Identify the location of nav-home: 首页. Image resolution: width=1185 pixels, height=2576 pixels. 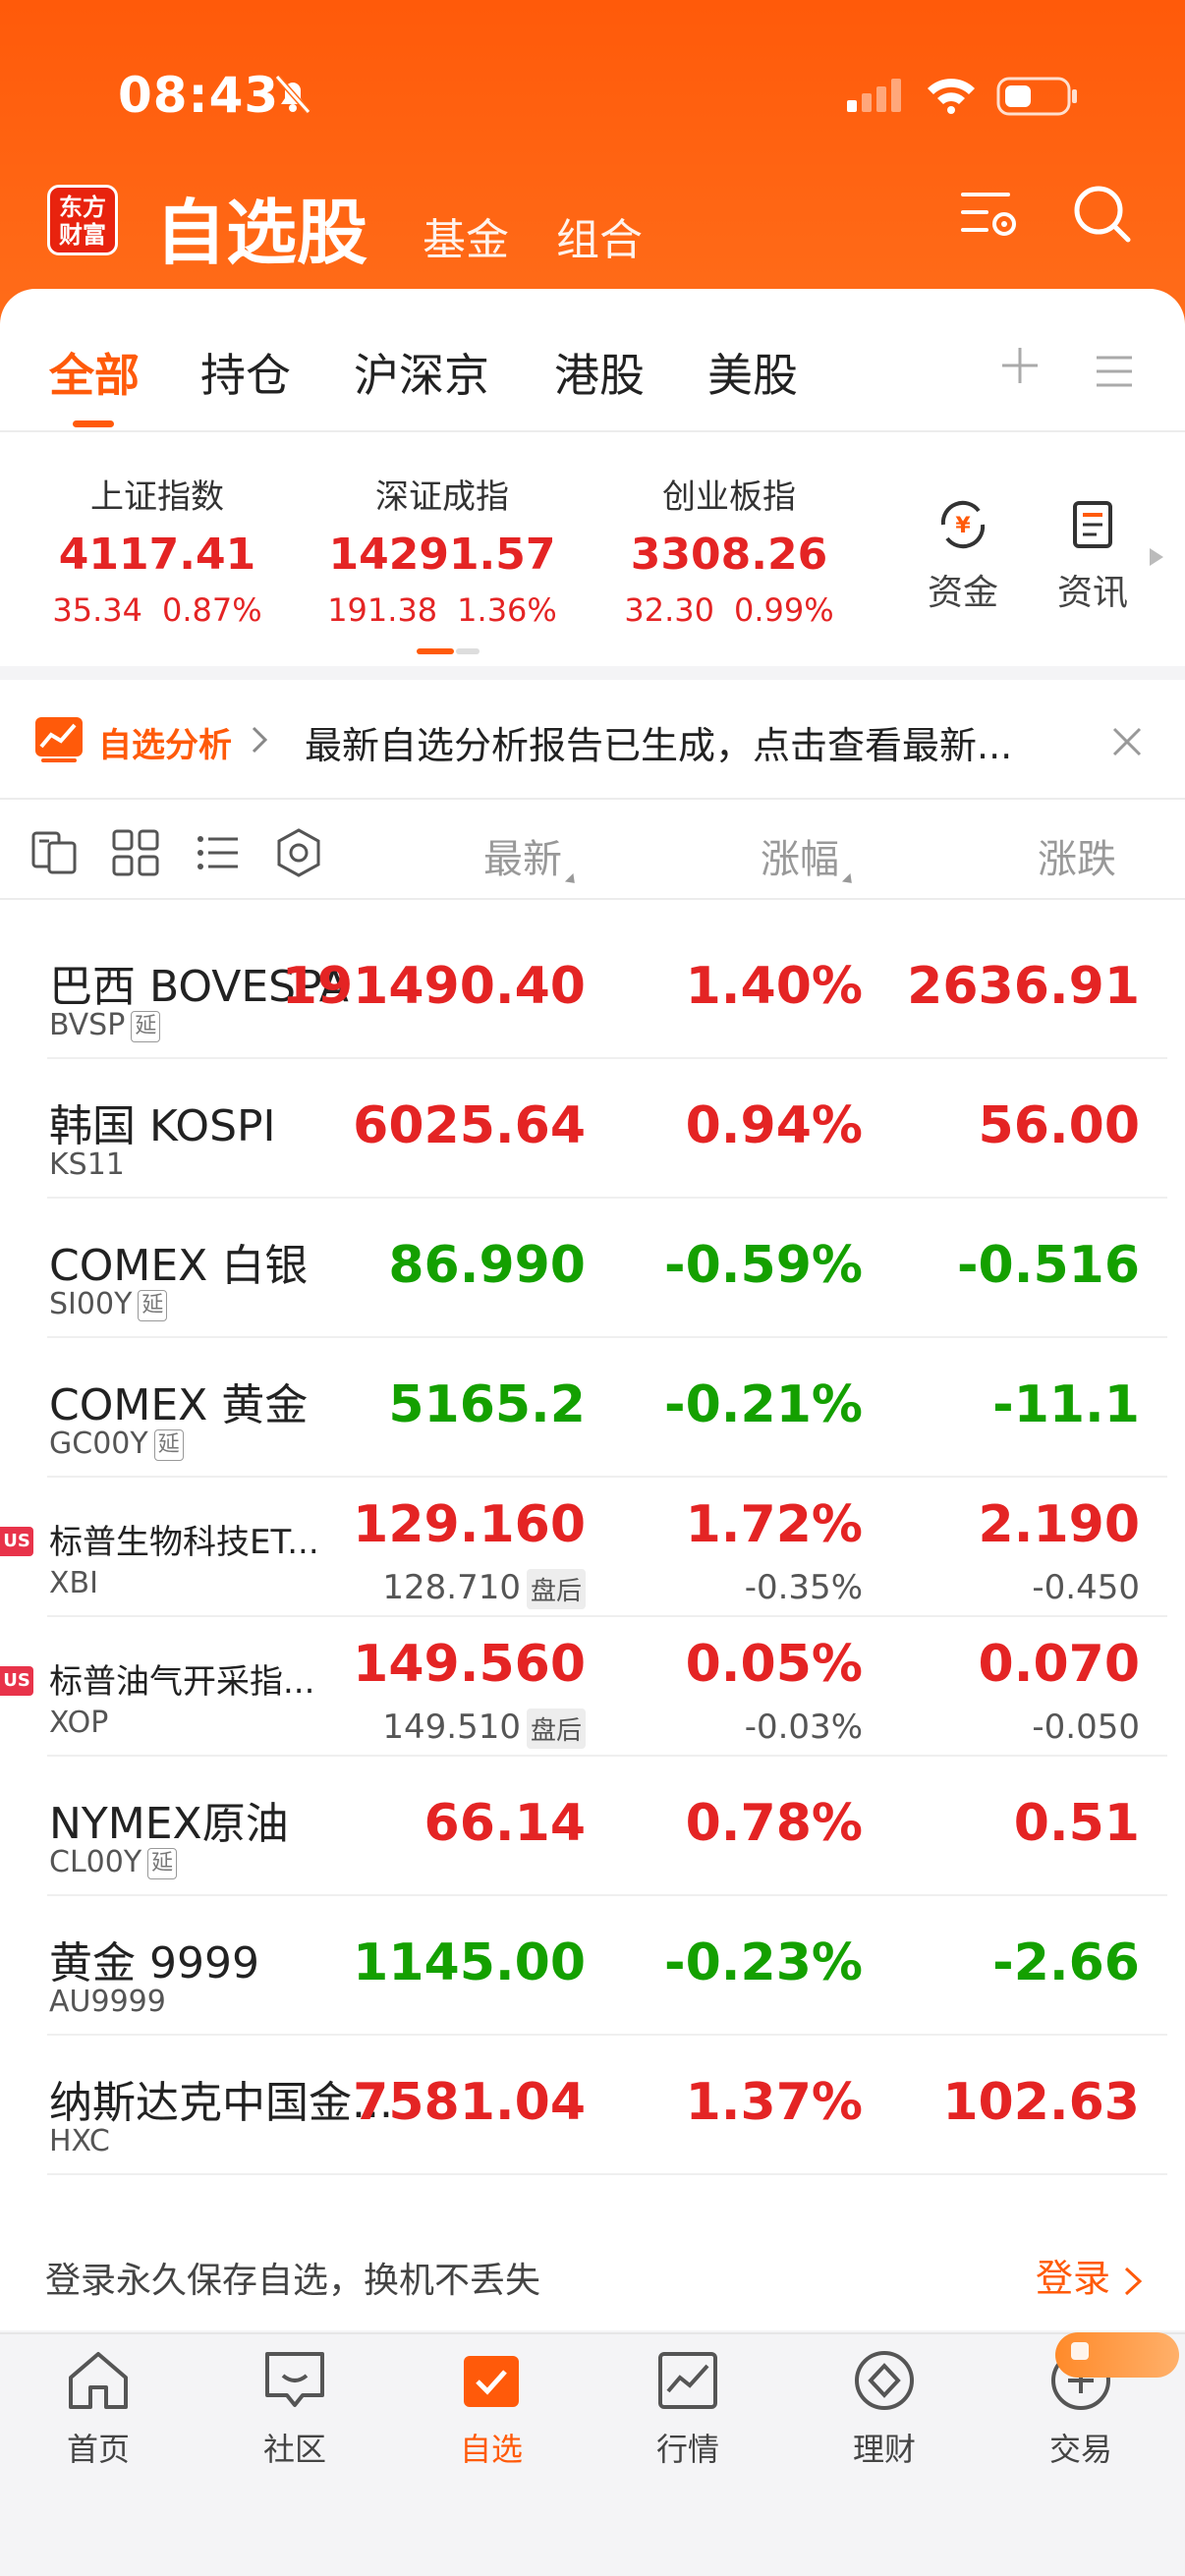
(99, 2409).